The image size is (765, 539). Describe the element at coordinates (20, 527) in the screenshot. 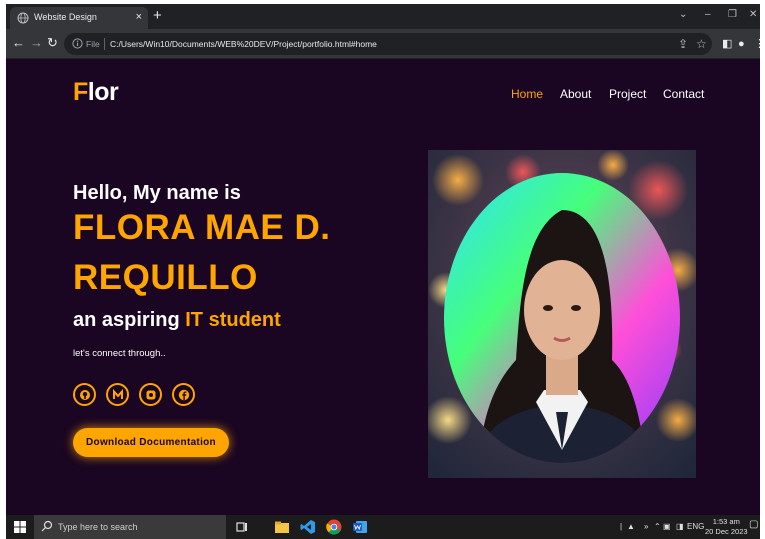

I see `windows-start-icon` at that location.